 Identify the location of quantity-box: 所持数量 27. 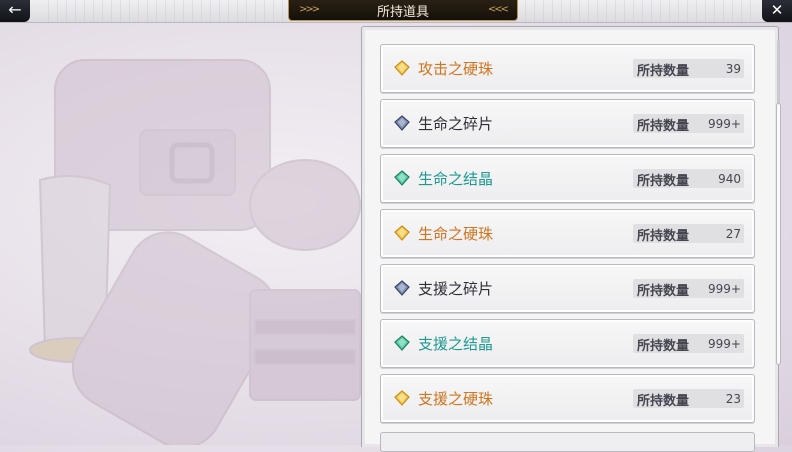
(688, 234).